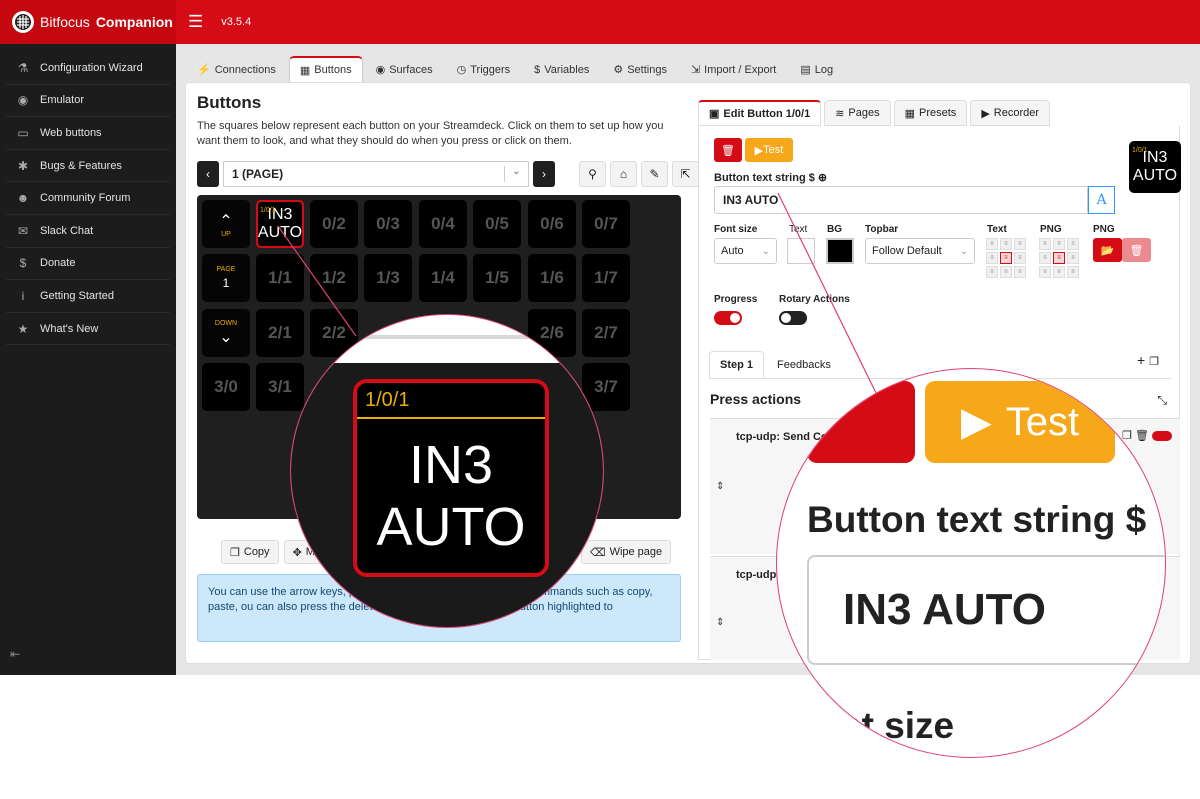  What do you see at coordinates (280, 333) in the screenshot?
I see `grid-button: 2/1` at bounding box center [280, 333].